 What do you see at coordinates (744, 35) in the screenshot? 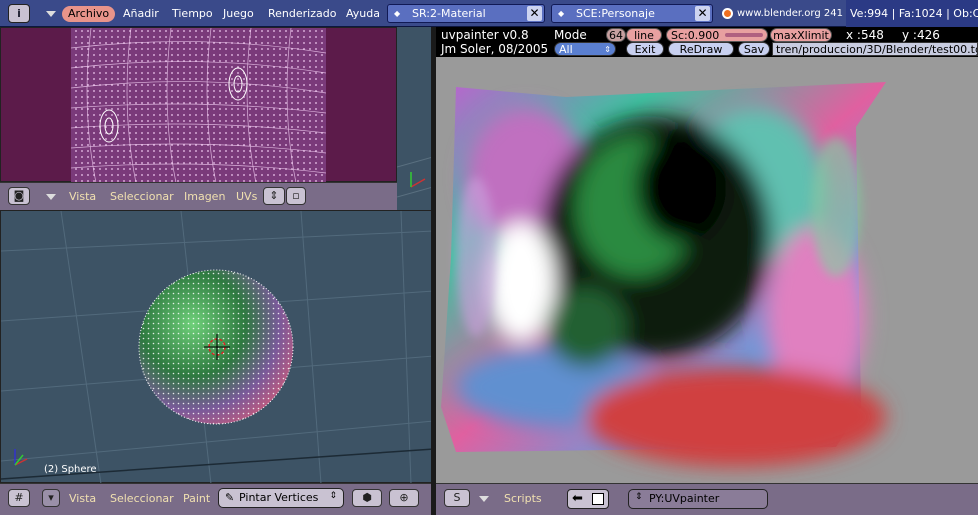
I see `scale-slider-bar` at bounding box center [744, 35].